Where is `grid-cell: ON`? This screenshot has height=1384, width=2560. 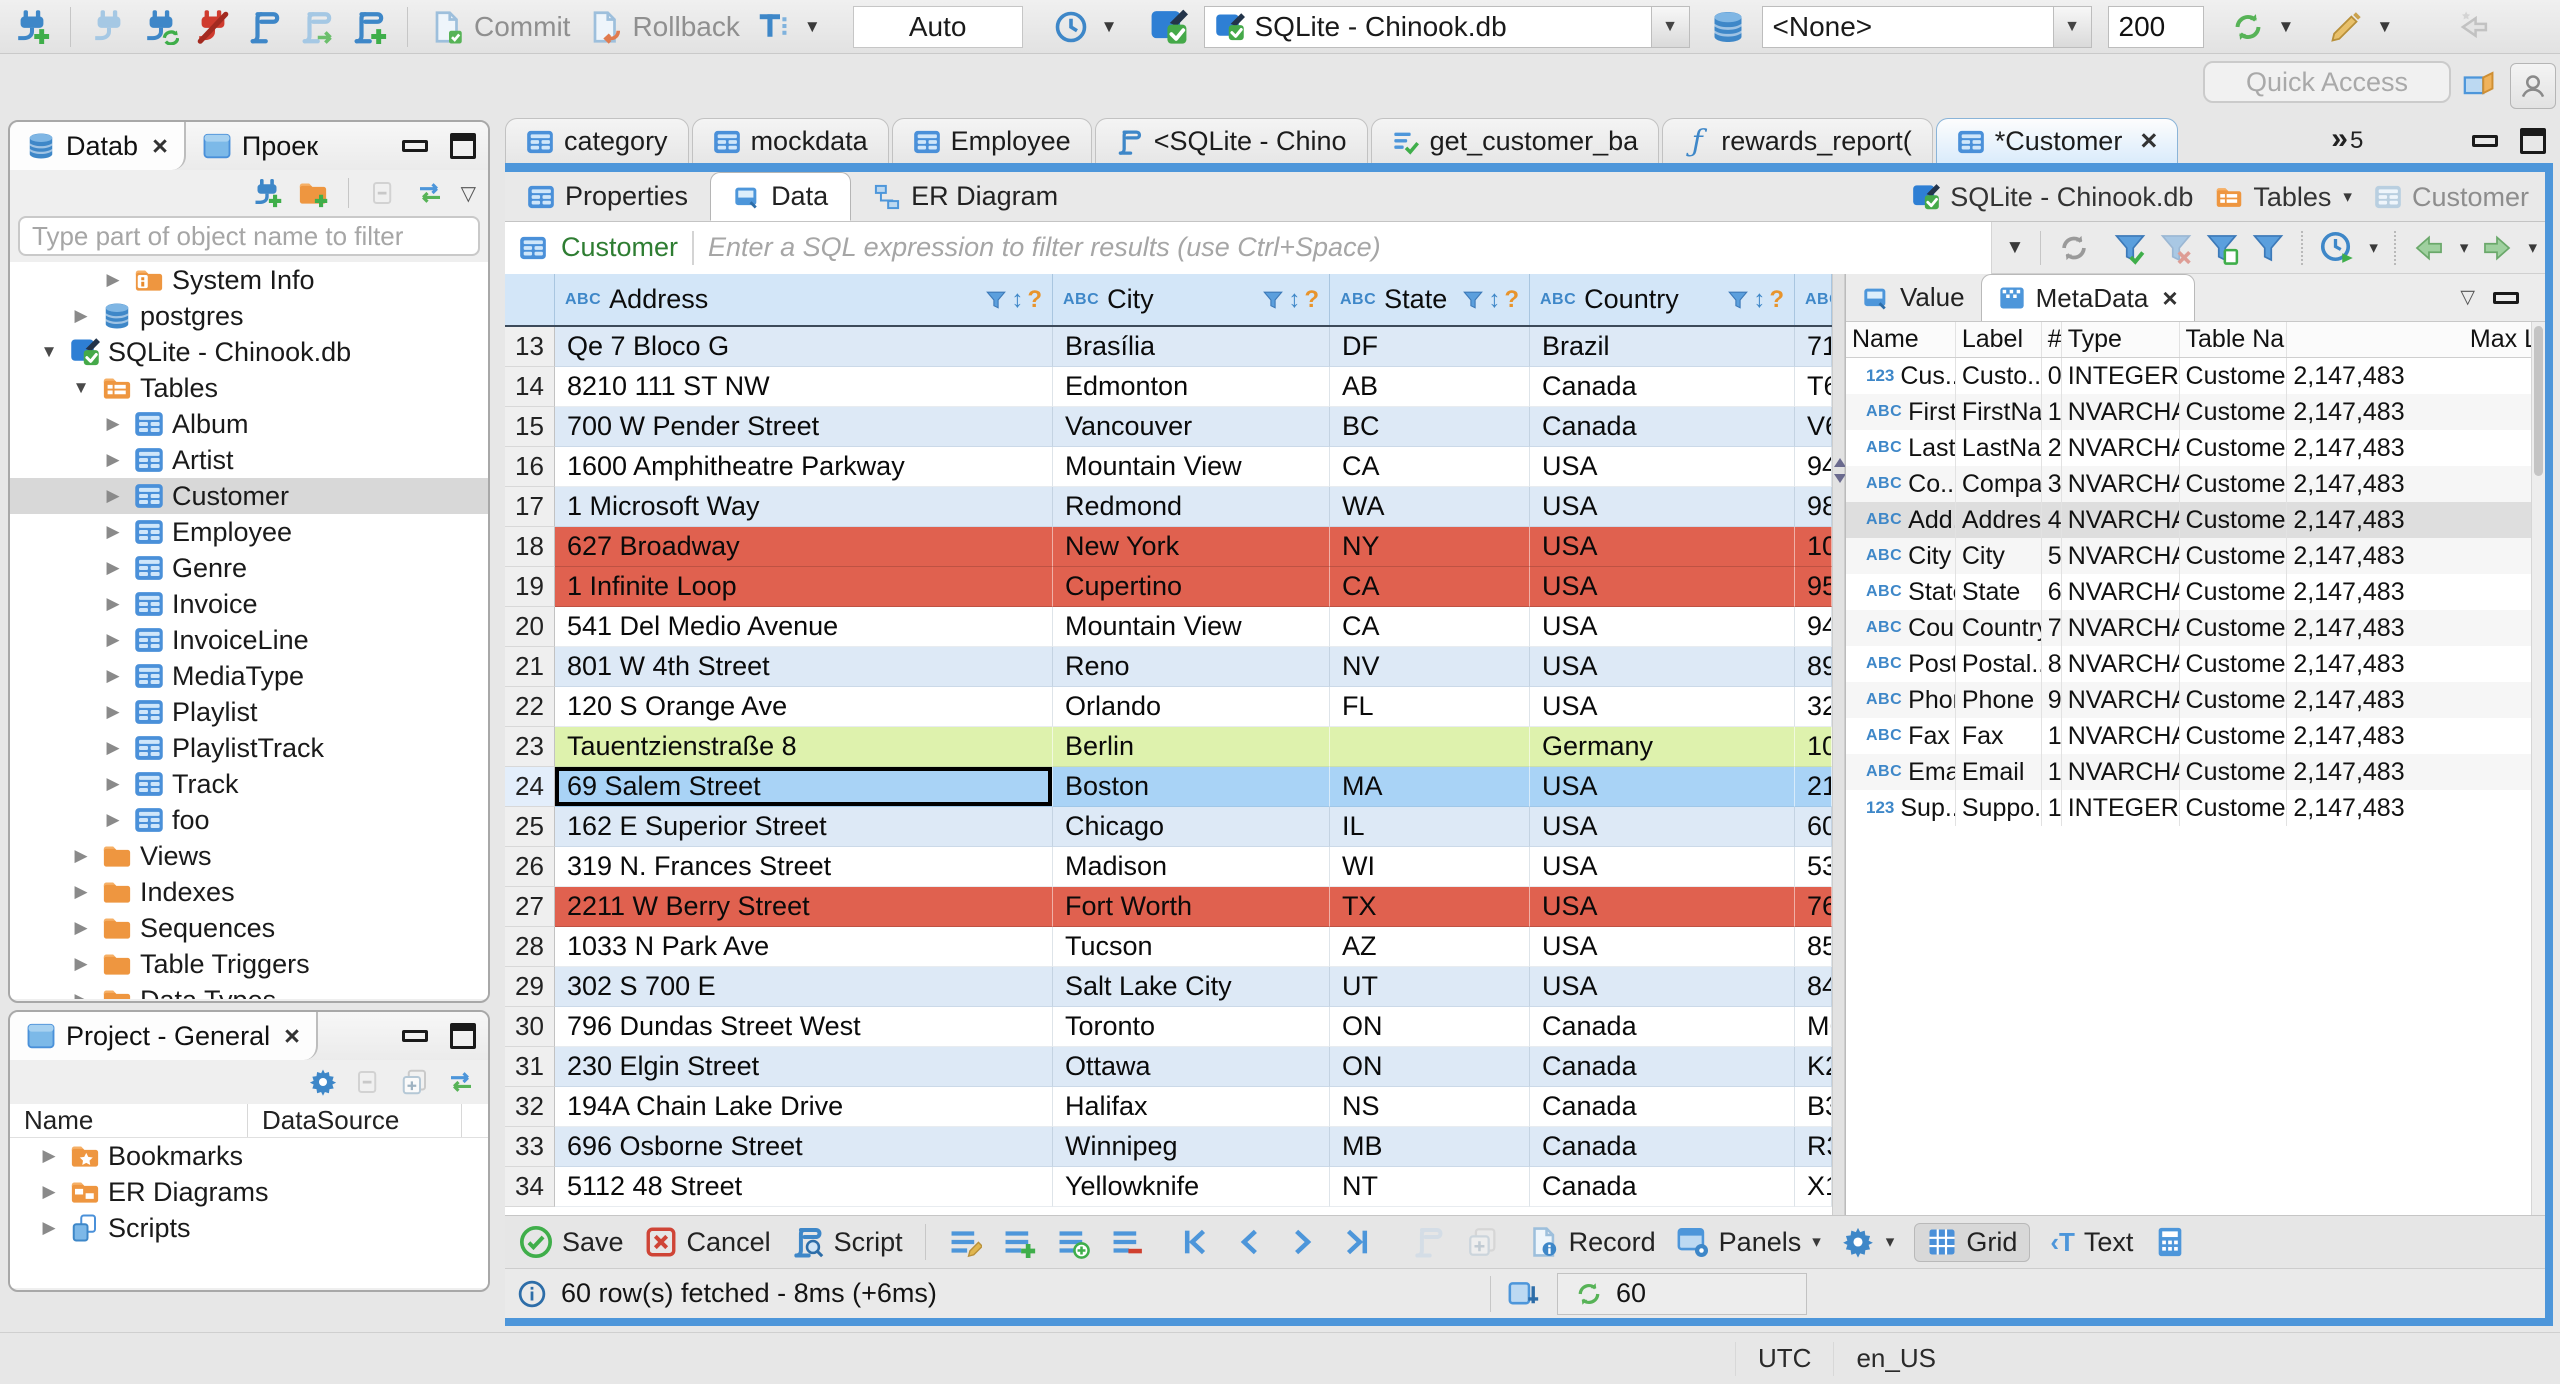
grid-cell: ON is located at coordinates (1430, 1067).